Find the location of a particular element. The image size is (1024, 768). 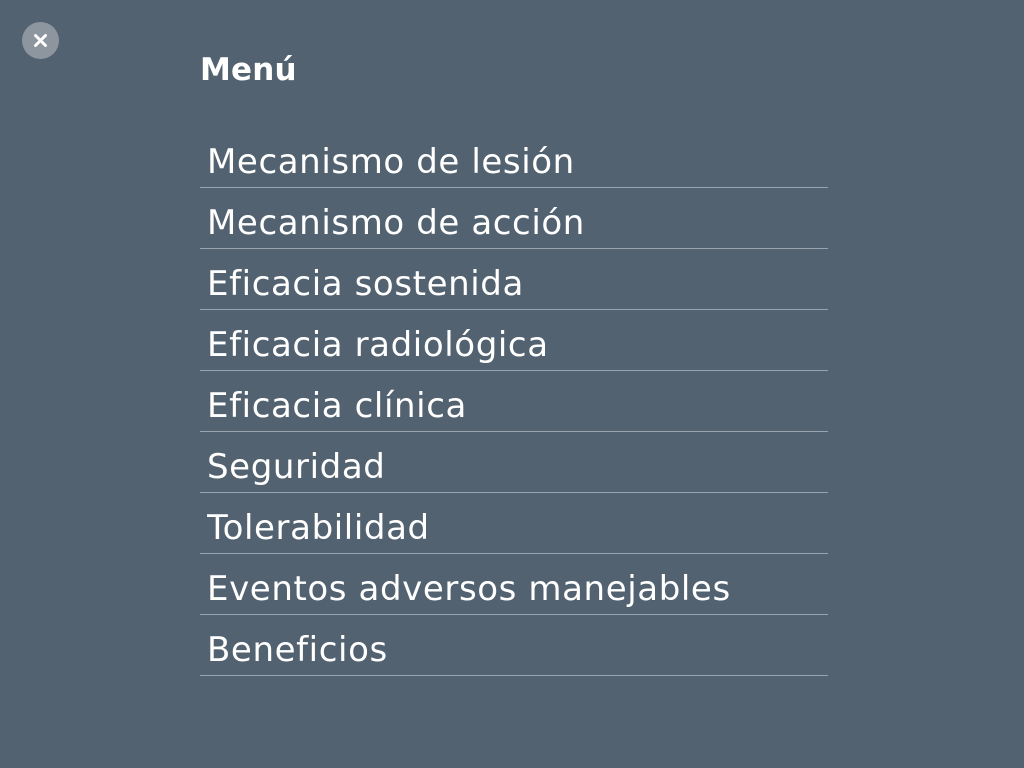

menu-item-tolerabilidad: Tolerabilidad is located at coordinates (514, 523).